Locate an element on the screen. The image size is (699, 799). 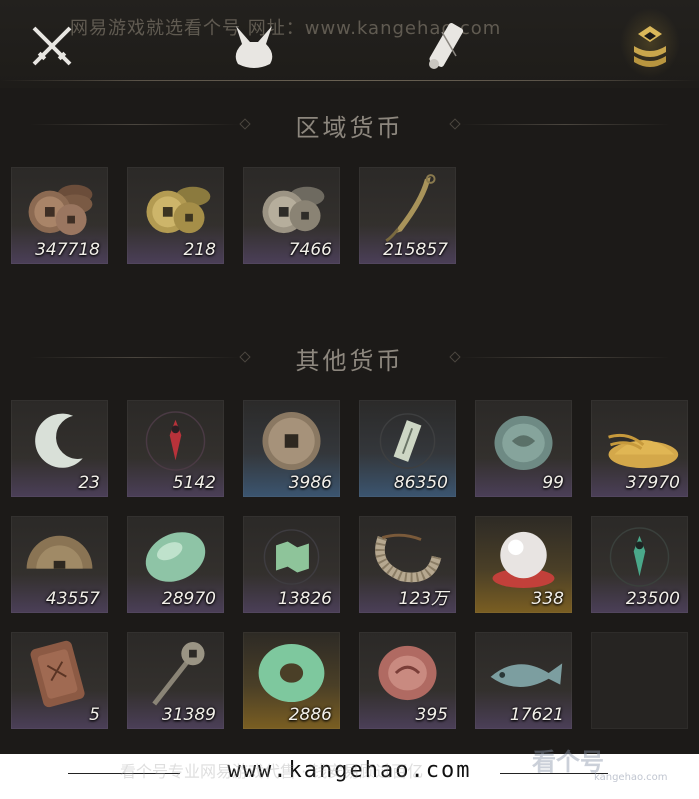
scroll-icon is located at coordinates (446, 46).